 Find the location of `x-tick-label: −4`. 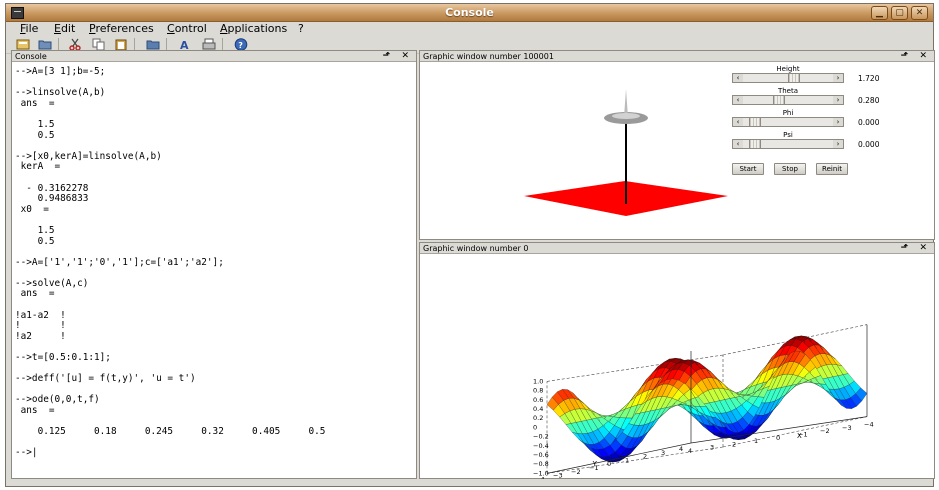

x-tick-label: −4 is located at coordinates (869, 425).